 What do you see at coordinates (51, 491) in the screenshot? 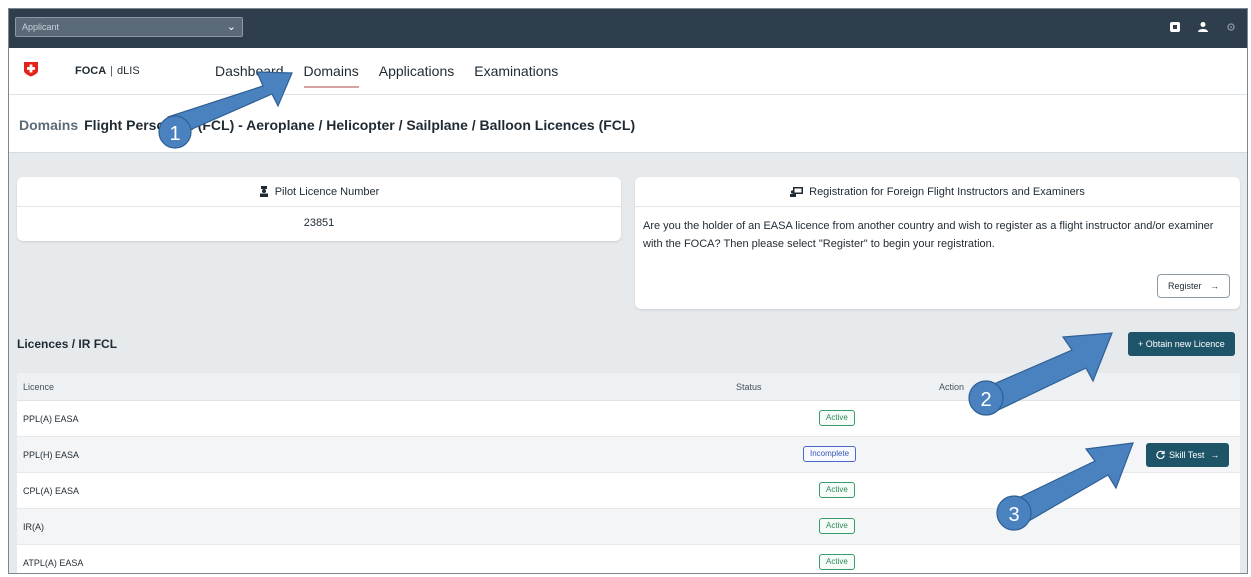
I see `licence-name: CPL(A) EASA` at bounding box center [51, 491].